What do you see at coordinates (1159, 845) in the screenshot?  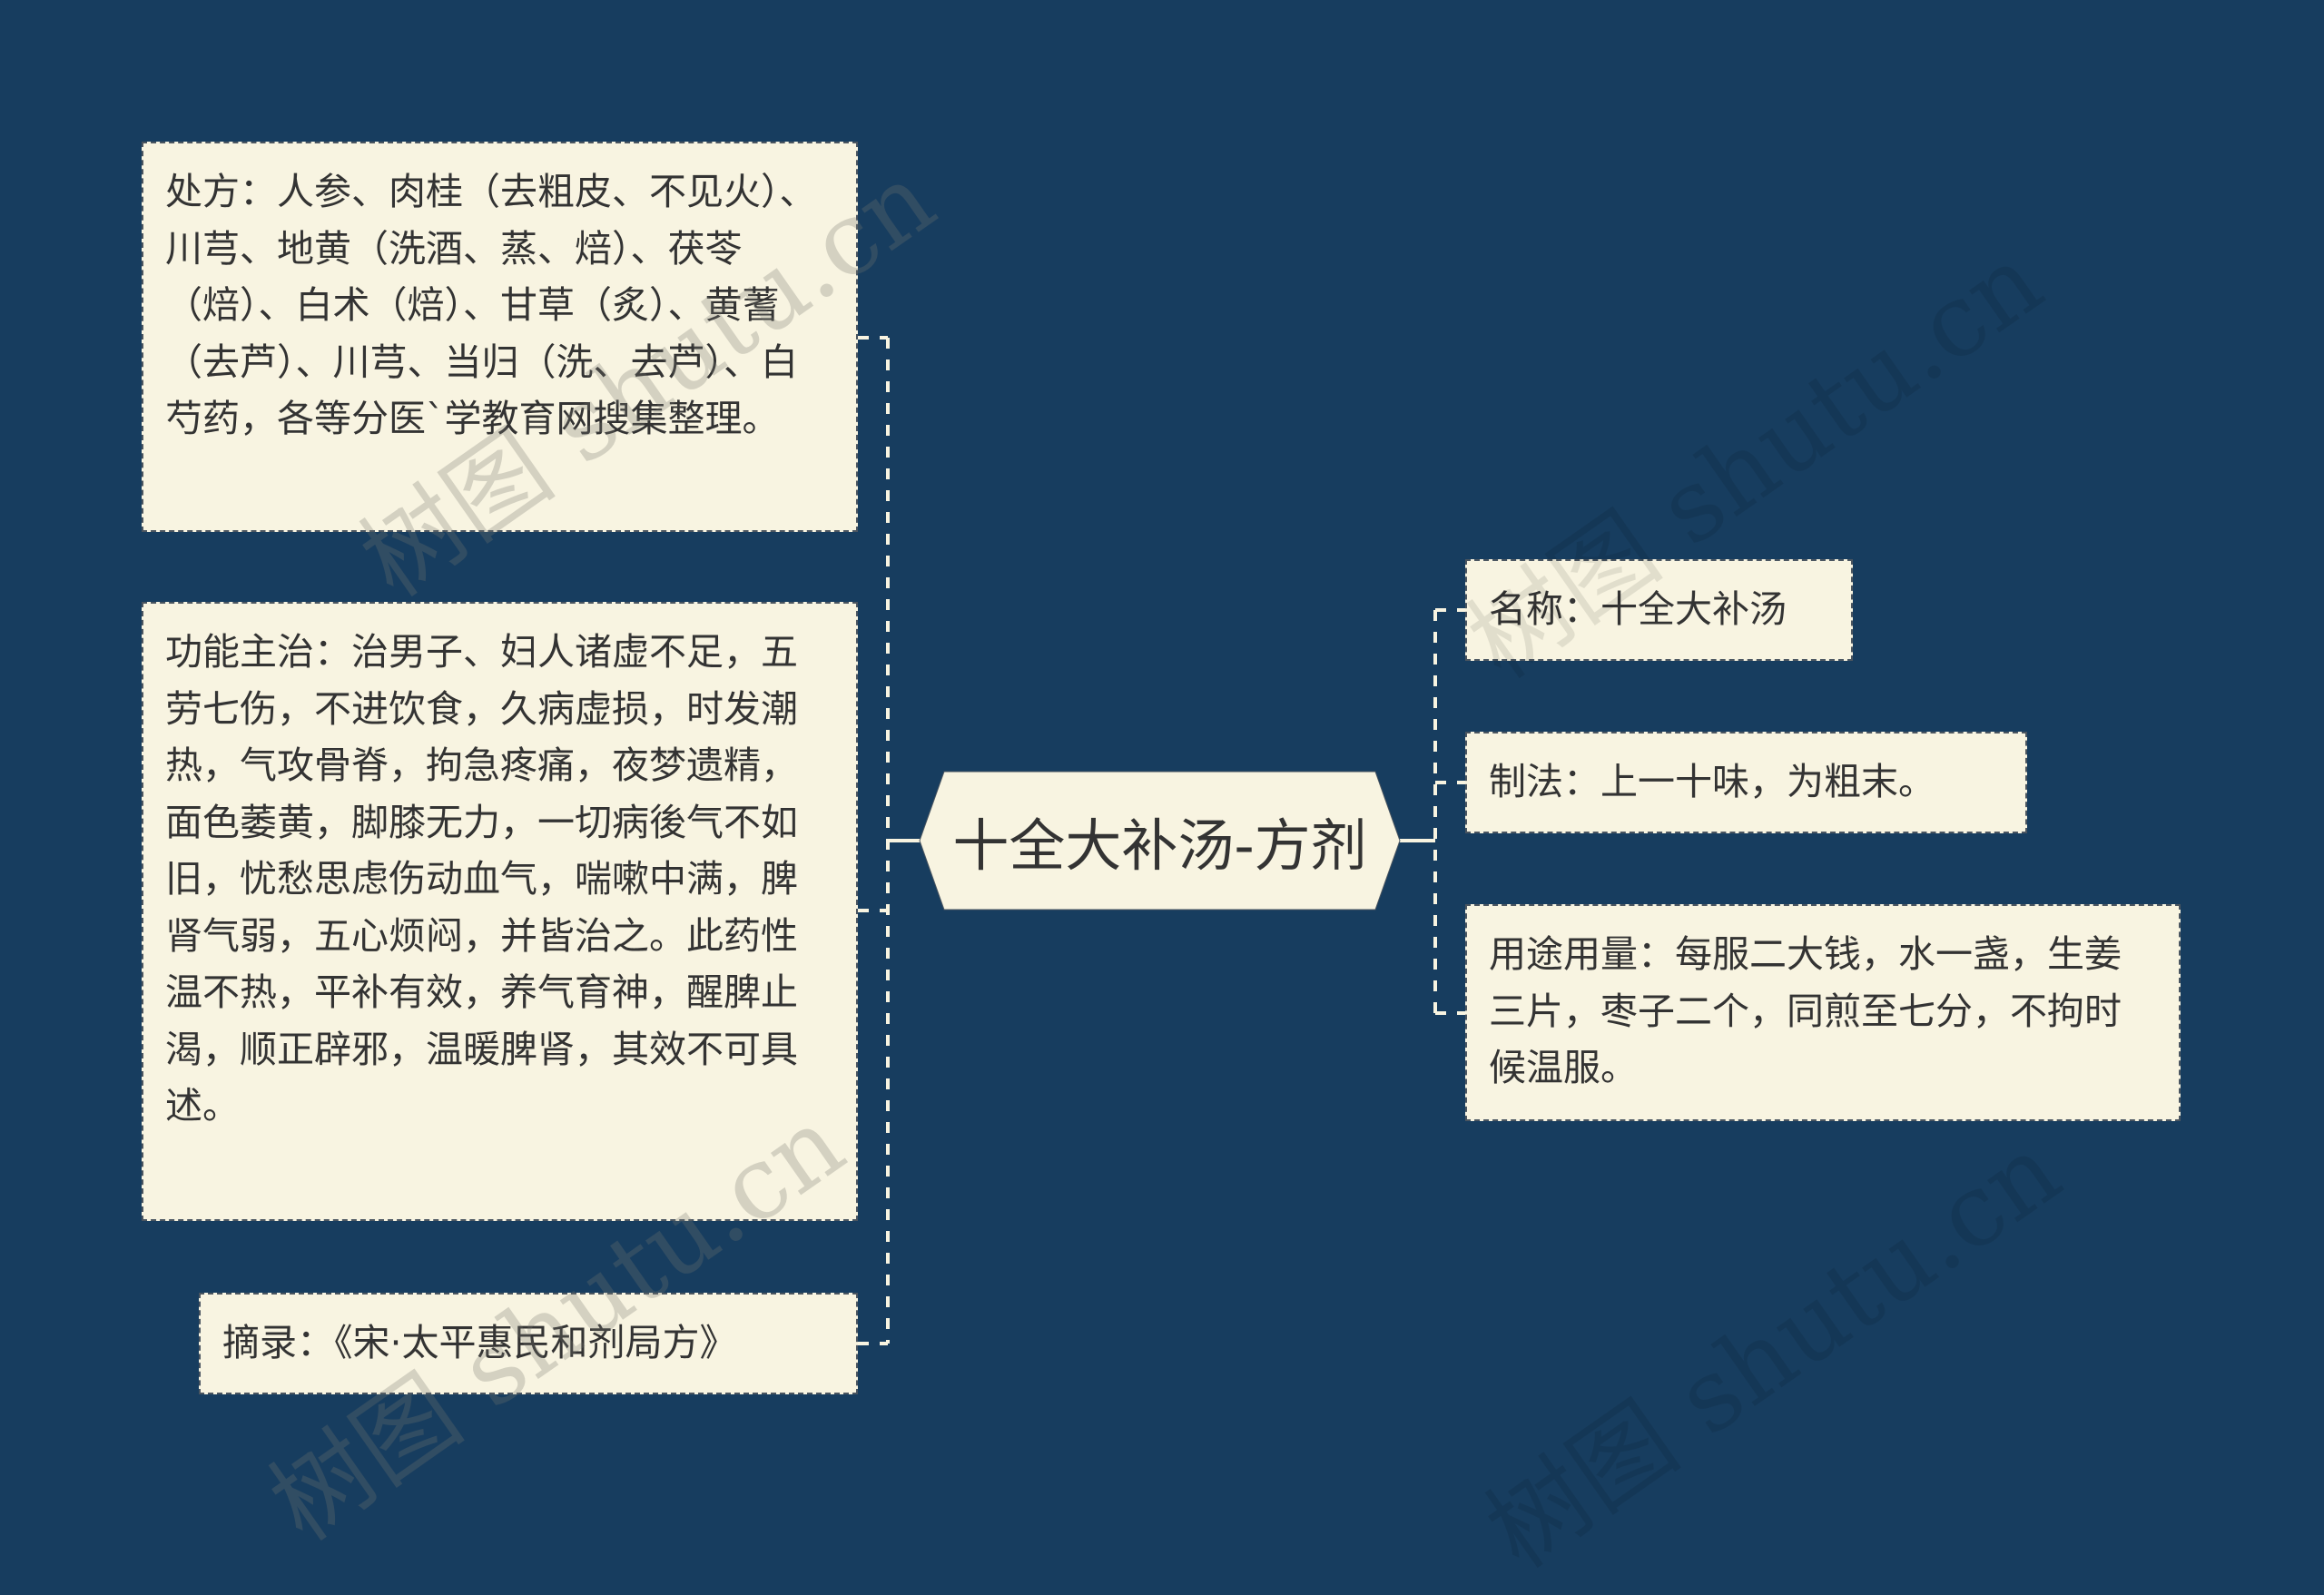 I see `central-topic-title: 十全大补汤-方剂` at bounding box center [1159, 845].